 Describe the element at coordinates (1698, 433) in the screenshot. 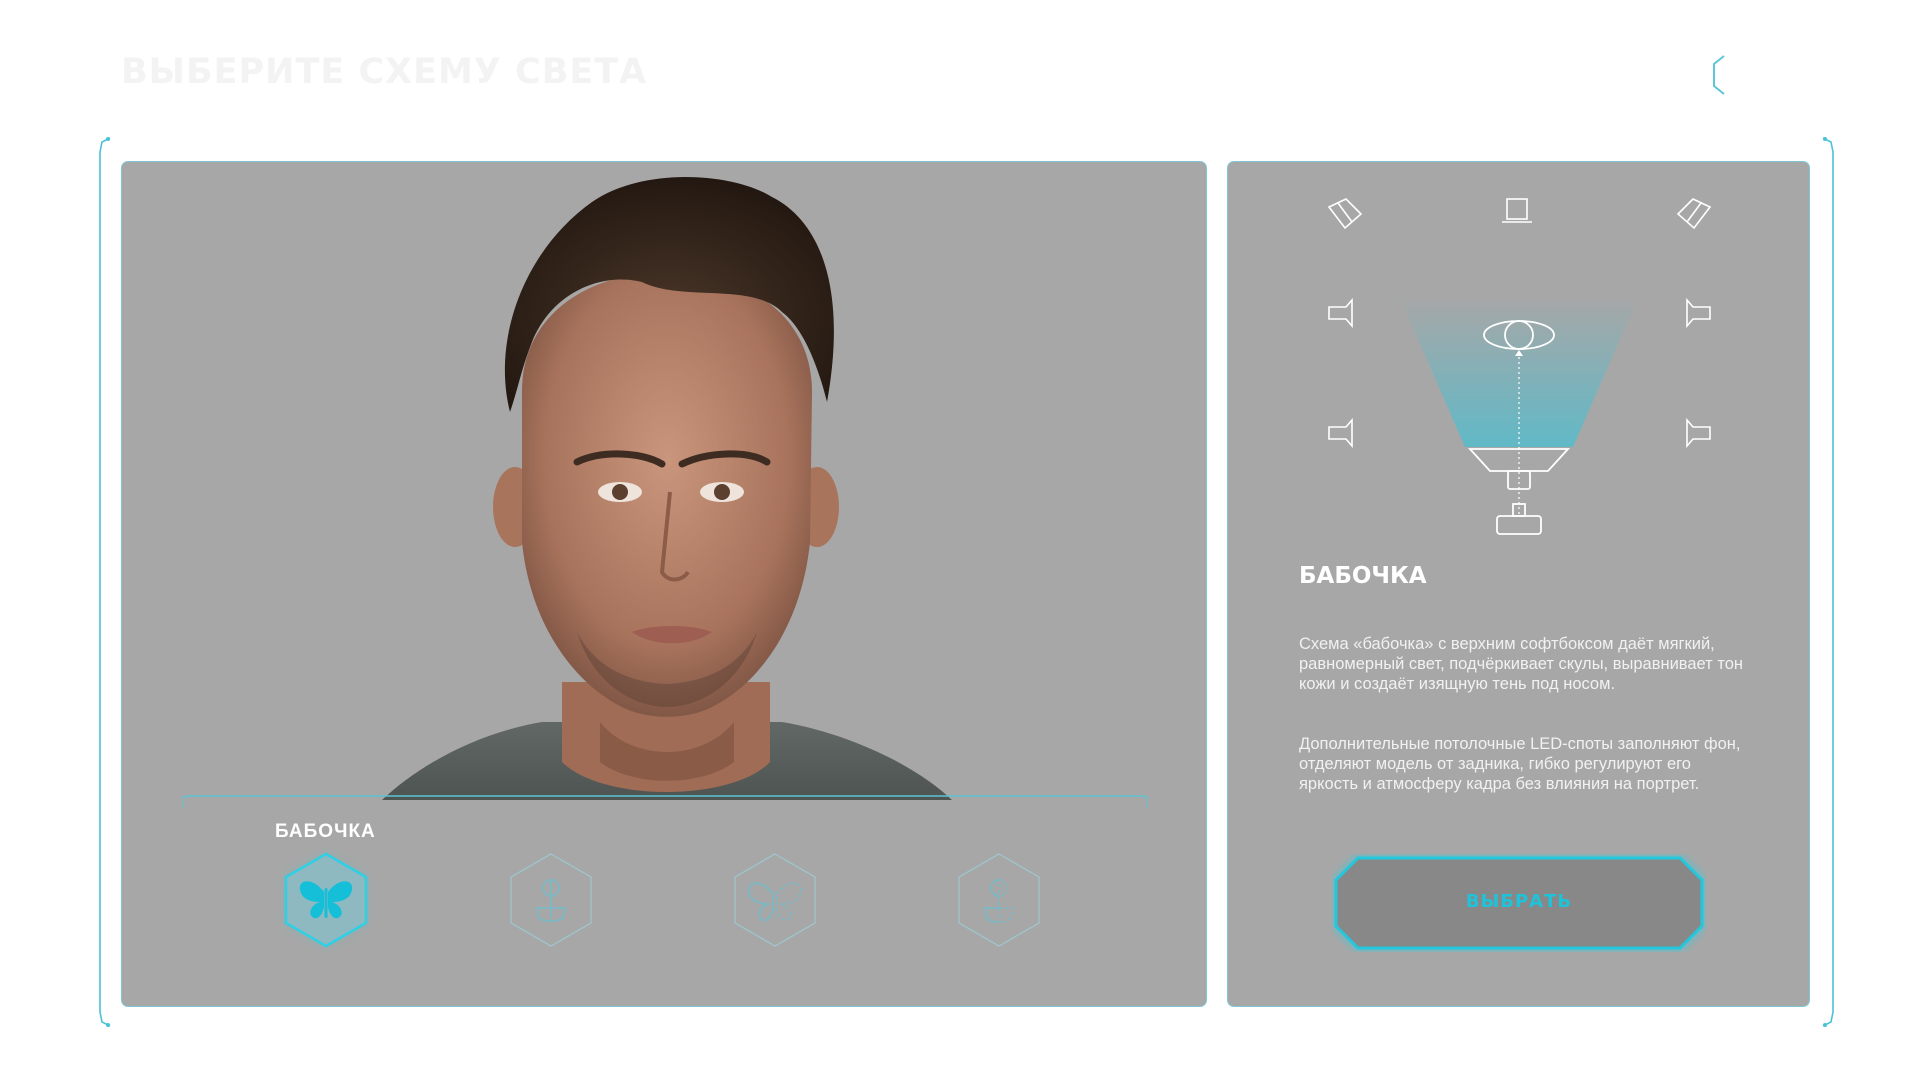

I see `right-lower-lamp-icon` at that location.